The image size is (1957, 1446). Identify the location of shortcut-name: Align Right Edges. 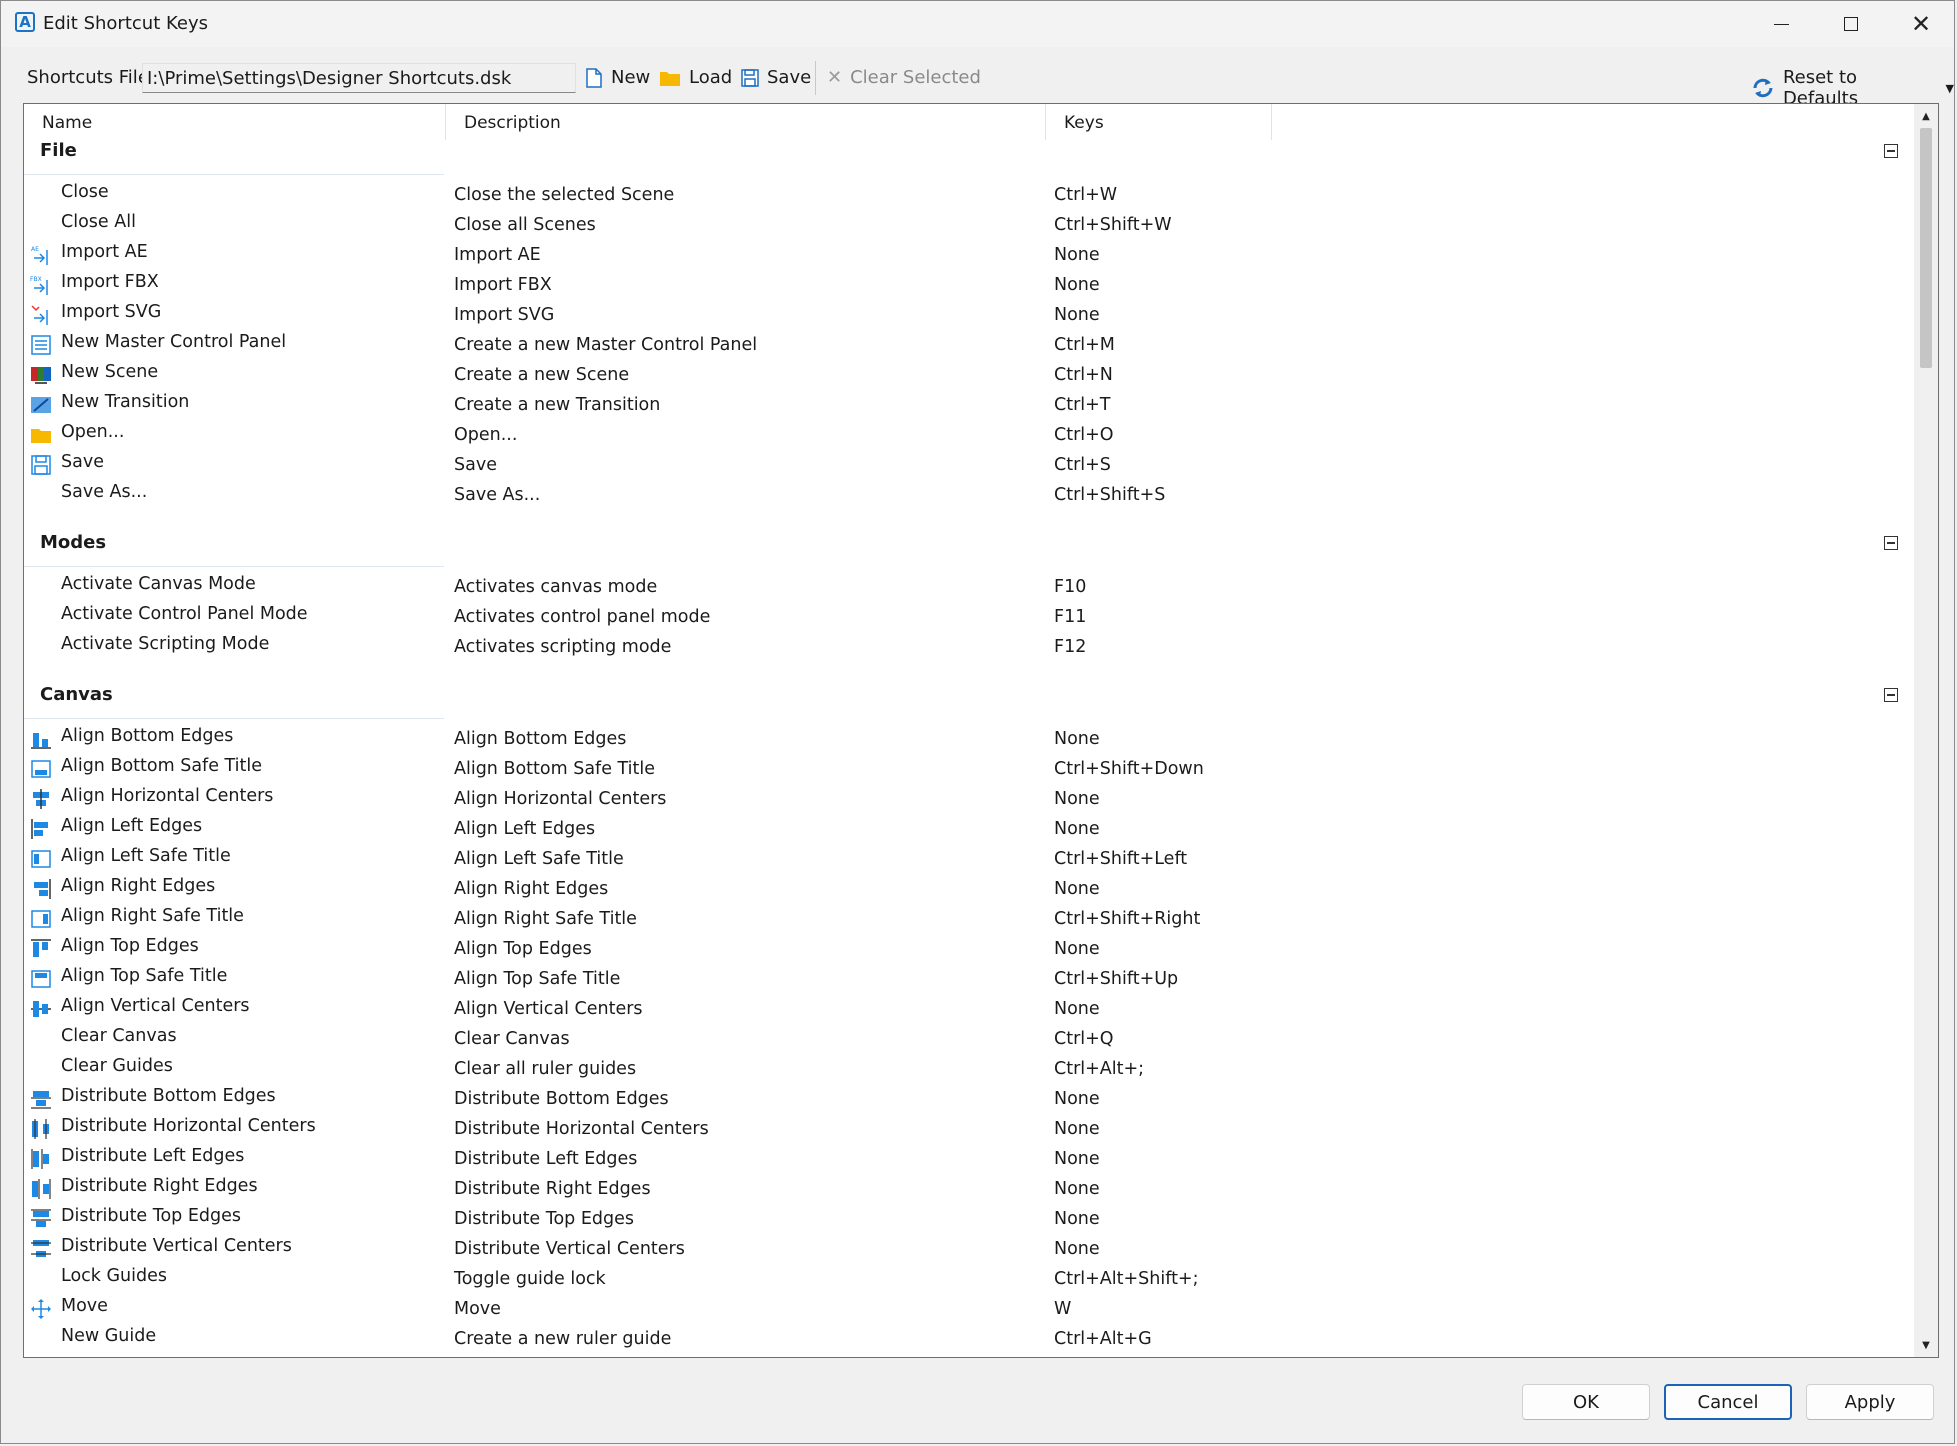
(138, 886).